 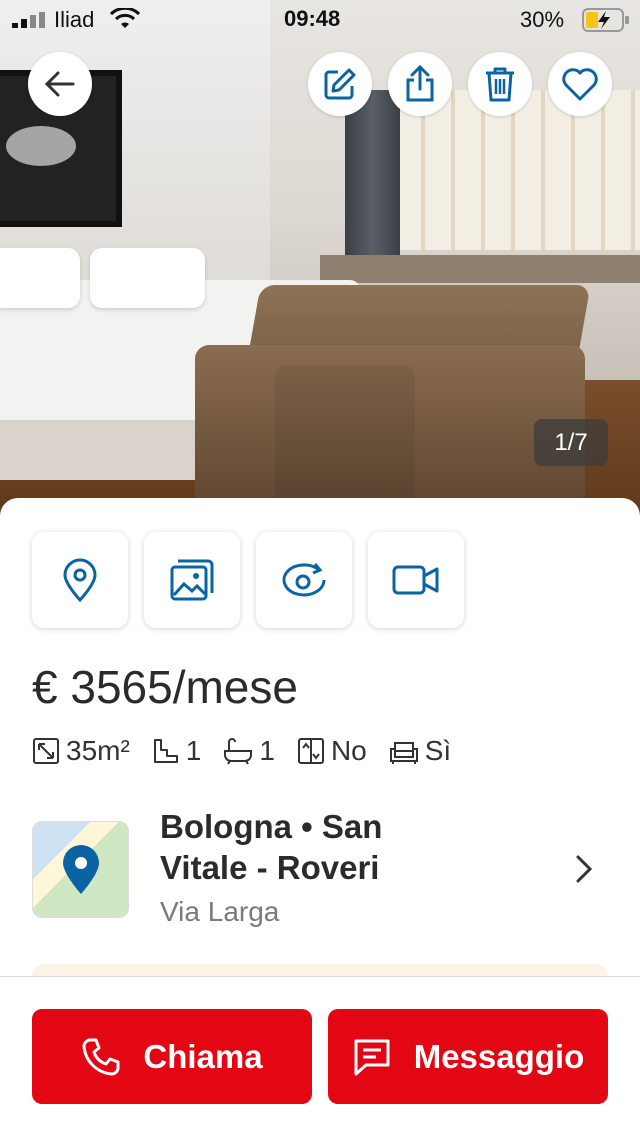 I want to click on phone-icon, so click(x=101, y=1056).